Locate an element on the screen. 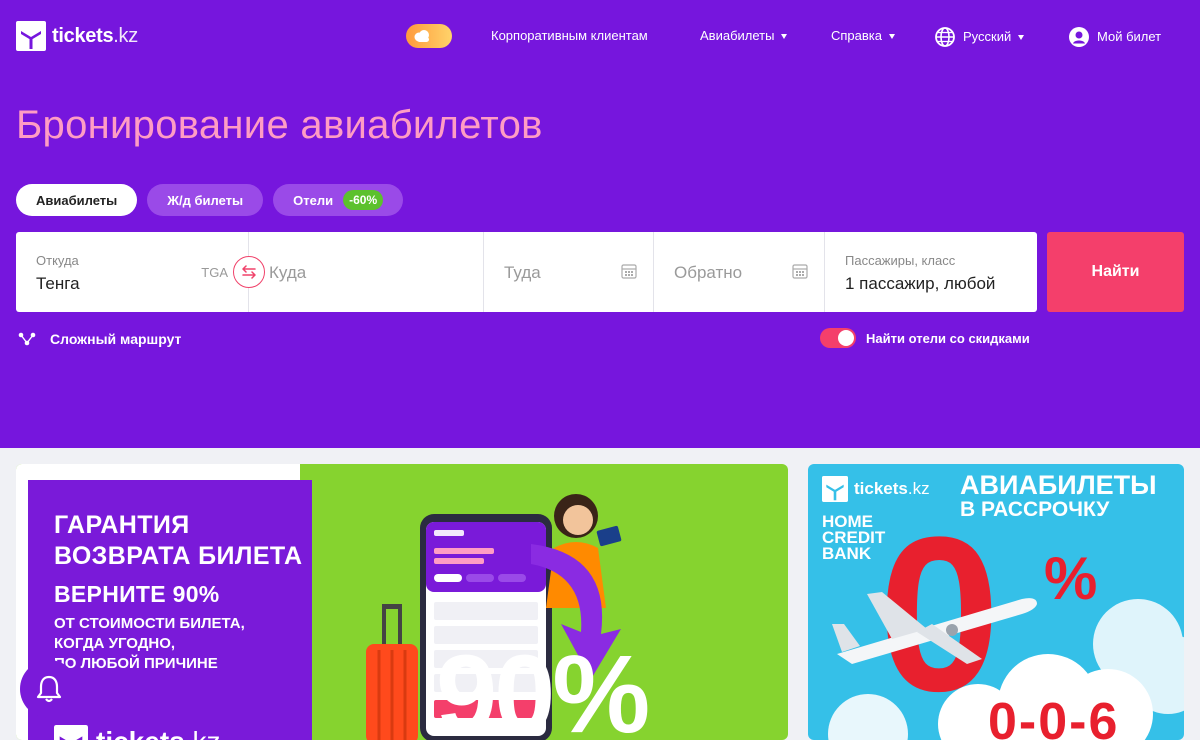 This screenshot has width=1200, height=740. from-field: Откуда Тенга TGA is located at coordinates (132, 272).